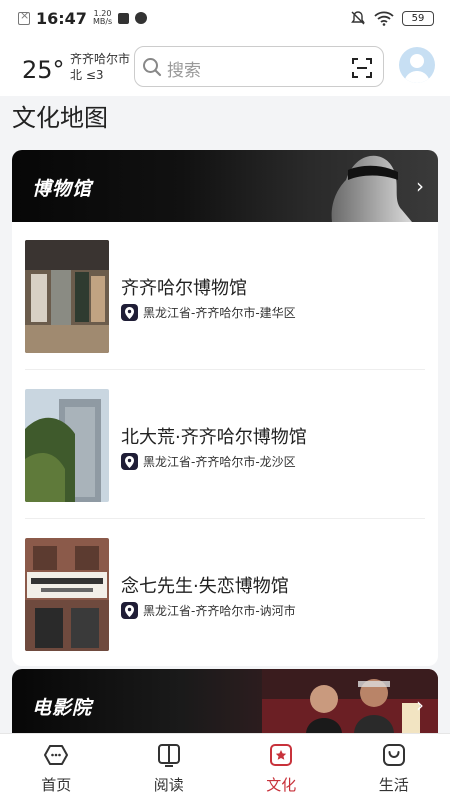  Describe the element at coordinates (281, 785) in the screenshot. I see `tab-label: 文化` at that location.